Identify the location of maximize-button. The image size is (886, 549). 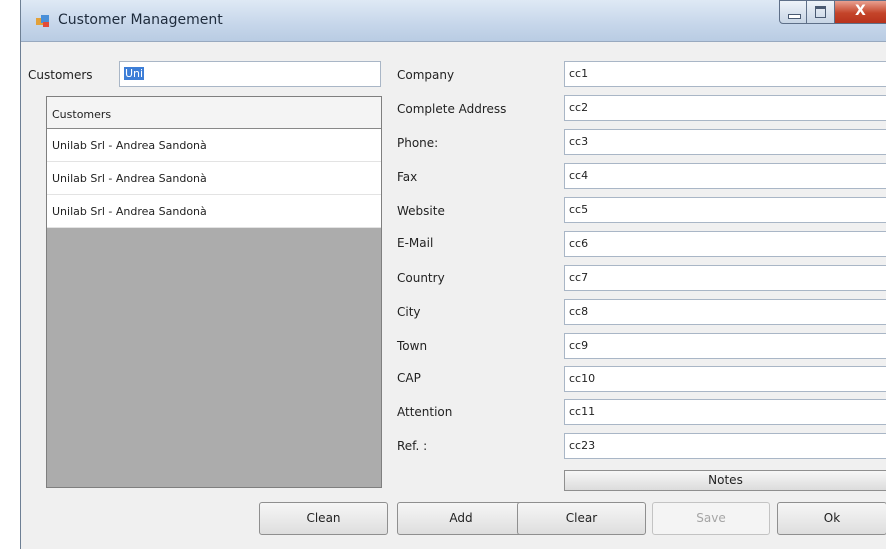
(821, 12).